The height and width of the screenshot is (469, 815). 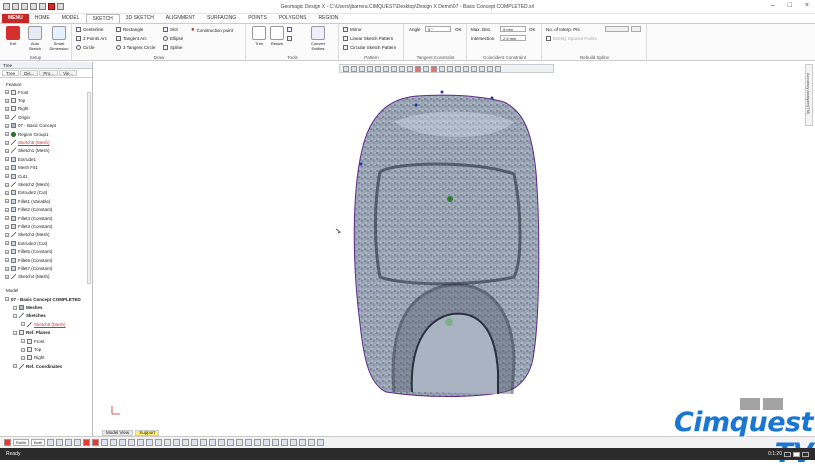 What do you see at coordinates (222, 442) in the screenshot?
I see `bottom-tool-20-icon` at bounding box center [222, 442].